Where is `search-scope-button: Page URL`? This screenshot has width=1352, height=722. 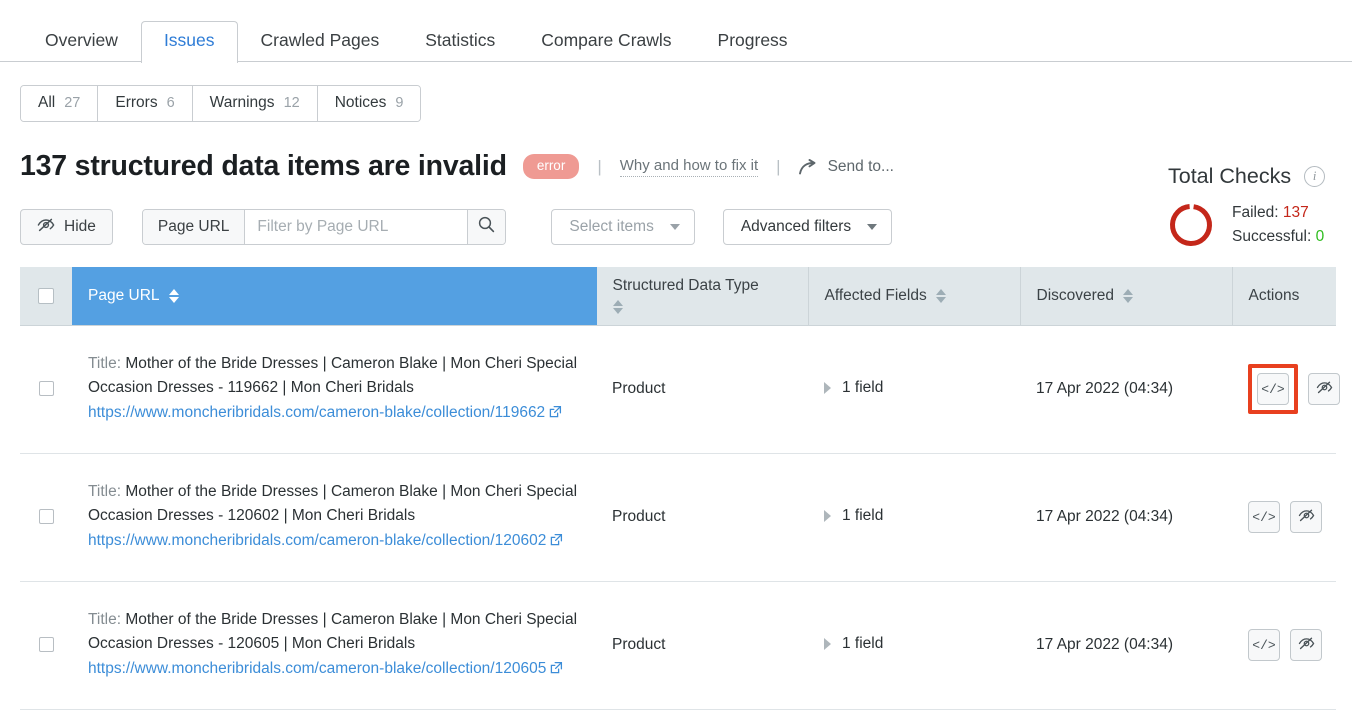 search-scope-button: Page URL is located at coordinates (194, 227).